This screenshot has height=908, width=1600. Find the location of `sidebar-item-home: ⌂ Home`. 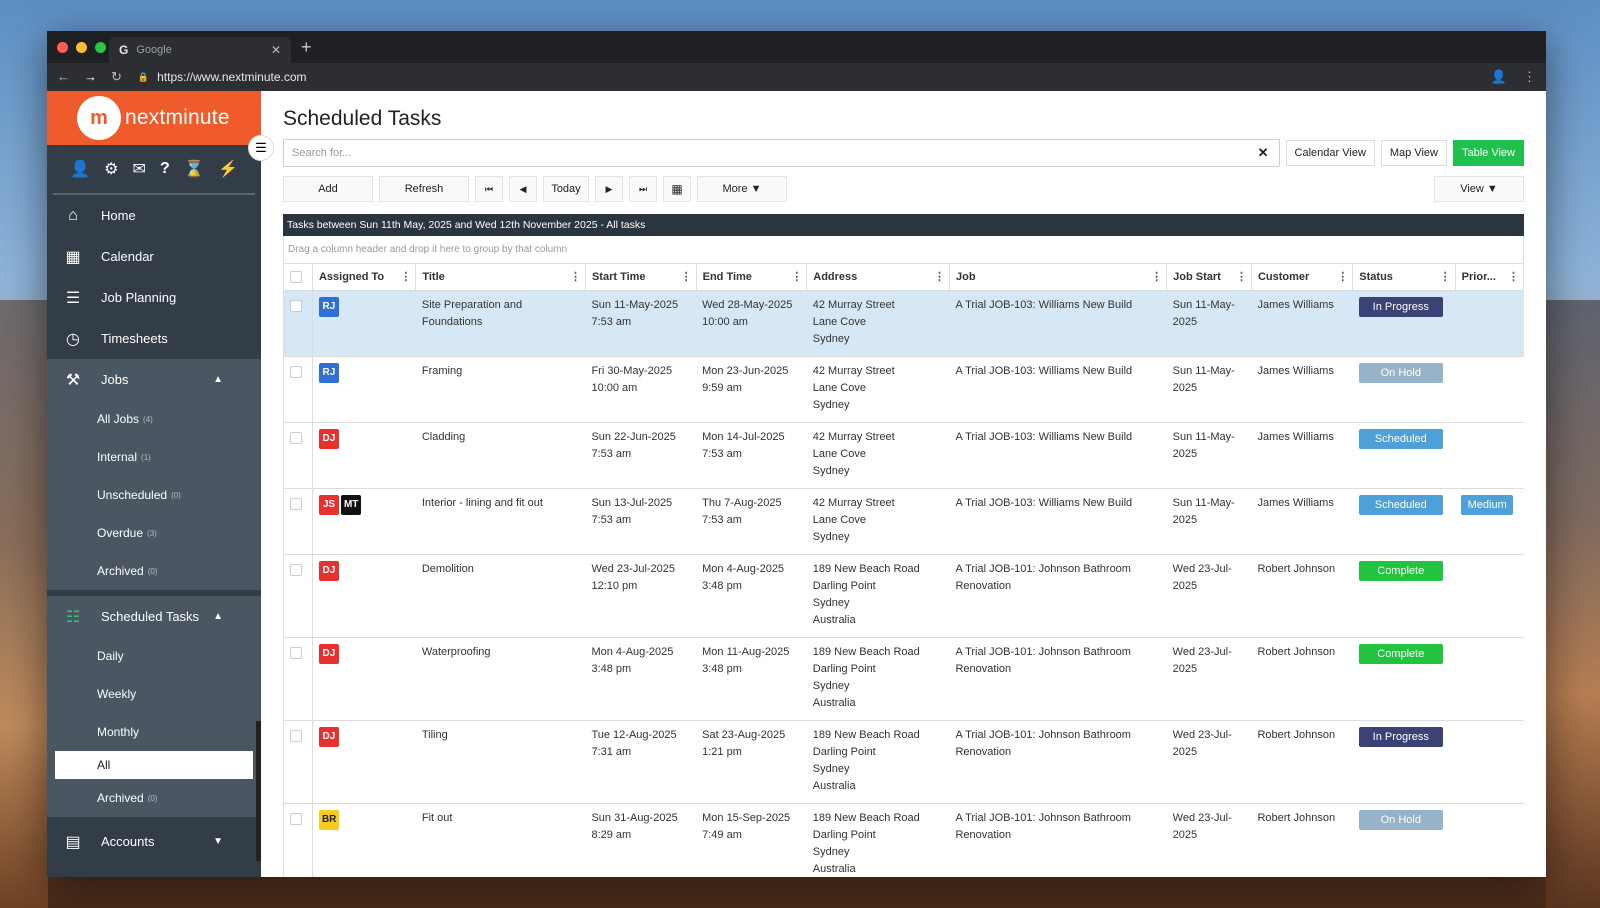

sidebar-item-home: ⌂ Home is located at coordinates (154, 215).